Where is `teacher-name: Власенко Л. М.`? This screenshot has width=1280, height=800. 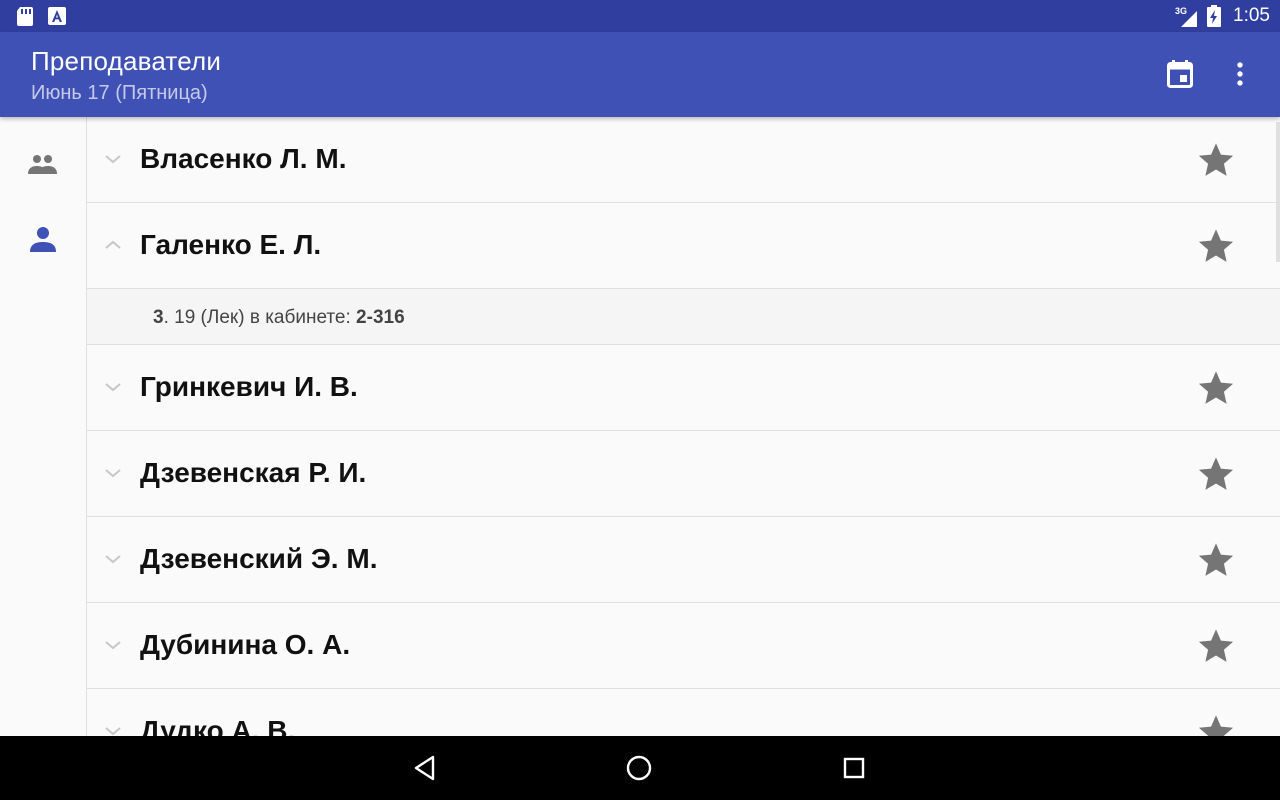 teacher-name: Власенко Л. М. is located at coordinates (243, 158).